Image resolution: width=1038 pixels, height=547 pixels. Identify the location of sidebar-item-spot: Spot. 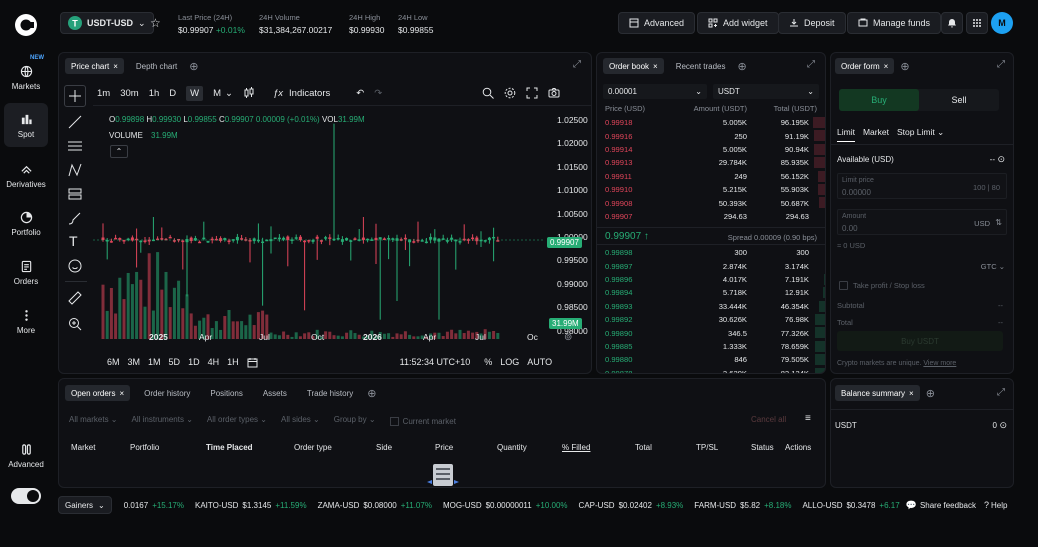
(26, 125).